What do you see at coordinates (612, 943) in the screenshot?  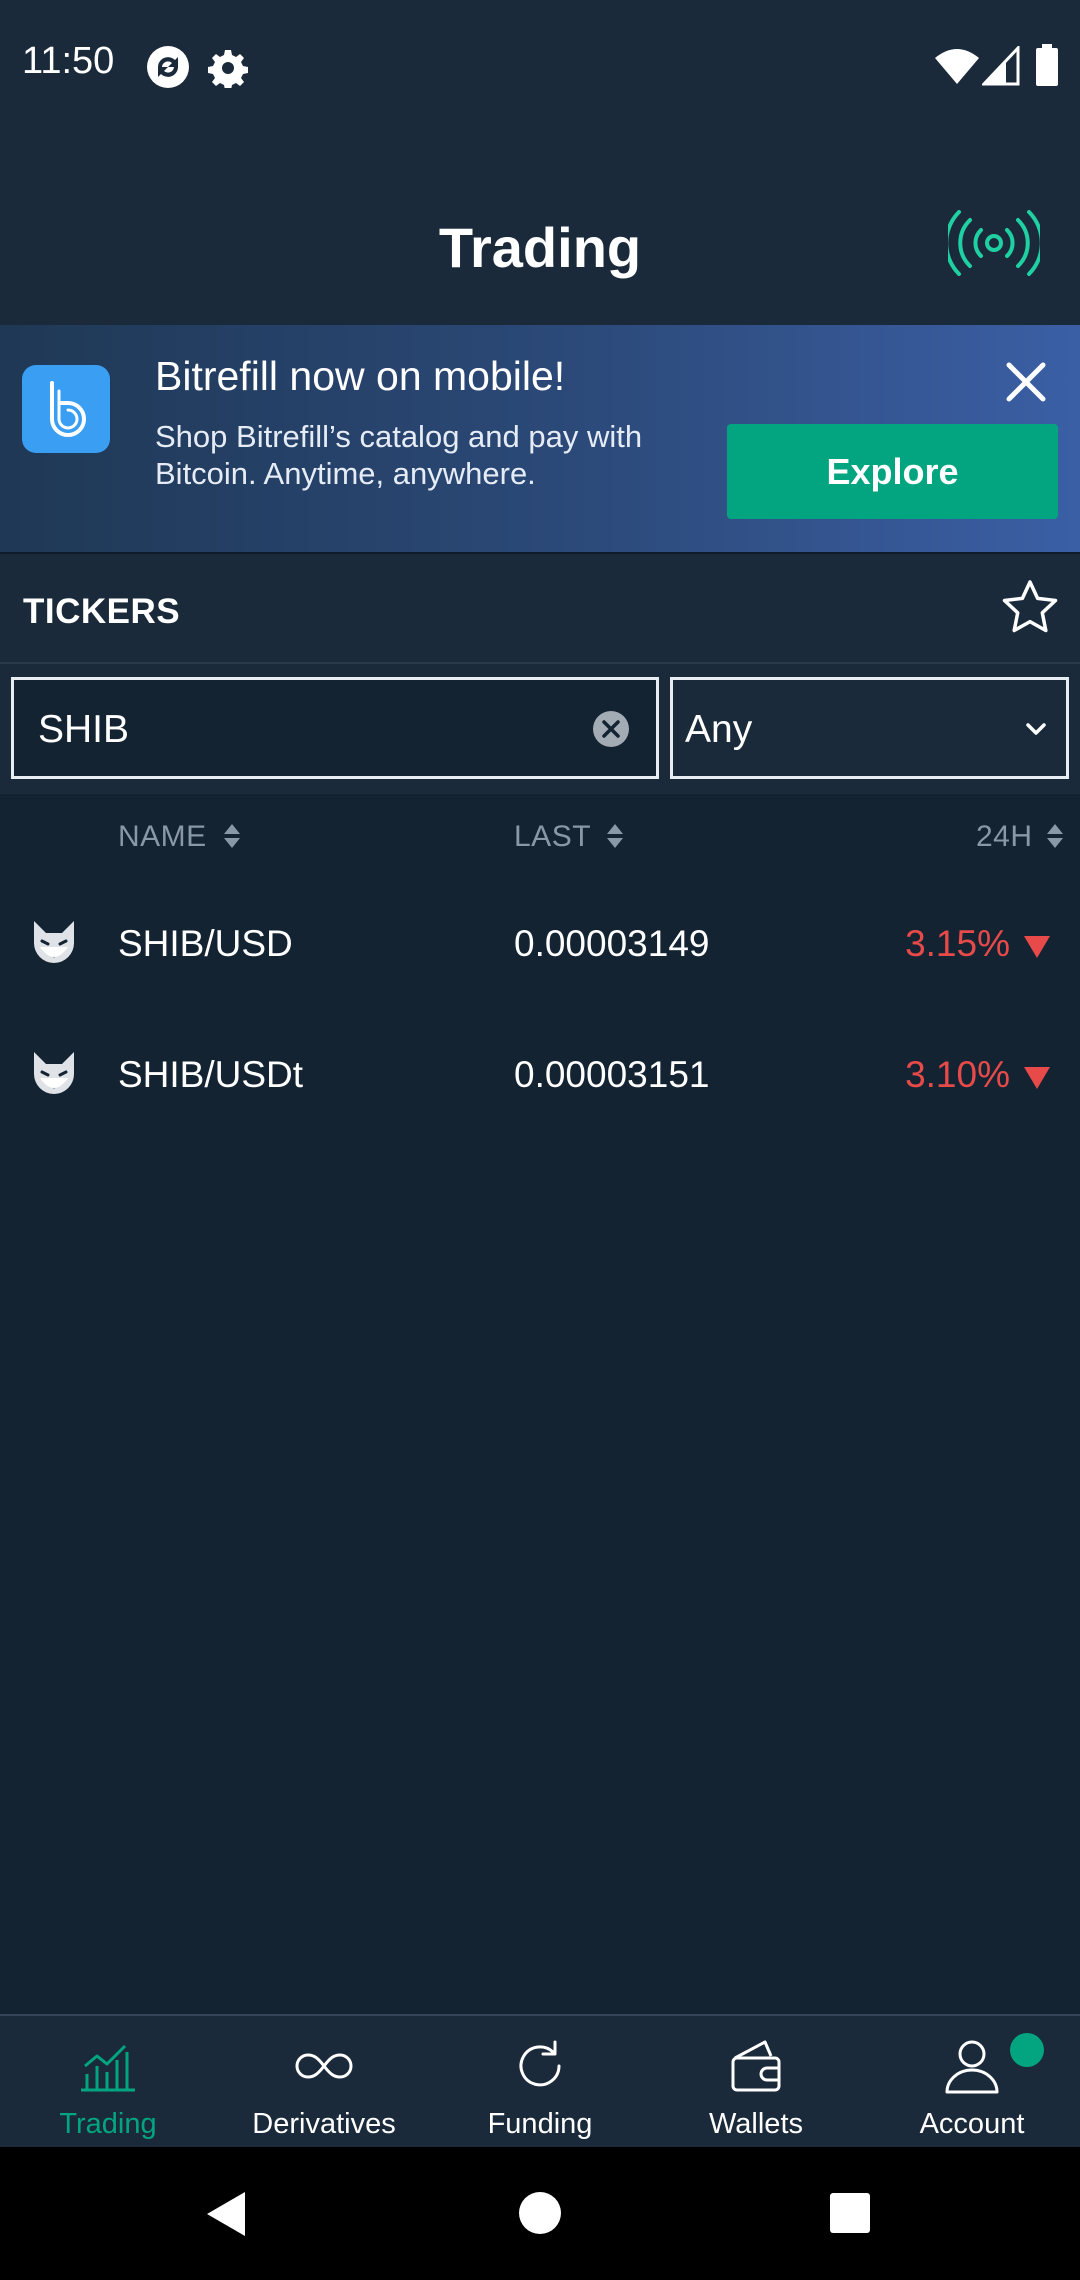 I see `ticker-last-price: 0.00003149` at bounding box center [612, 943].